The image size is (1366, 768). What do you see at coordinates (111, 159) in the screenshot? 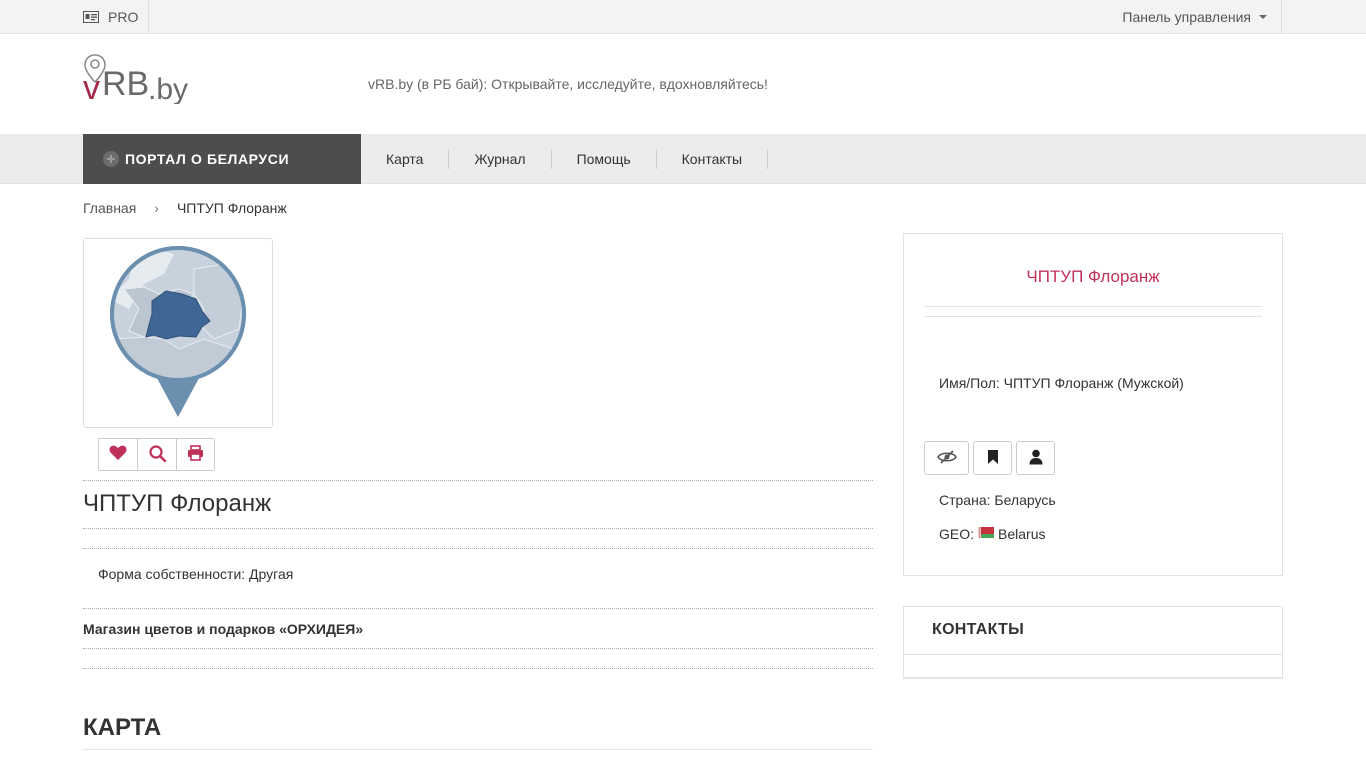
I see `plus-circle-icon` at bounding box center [111, 159].